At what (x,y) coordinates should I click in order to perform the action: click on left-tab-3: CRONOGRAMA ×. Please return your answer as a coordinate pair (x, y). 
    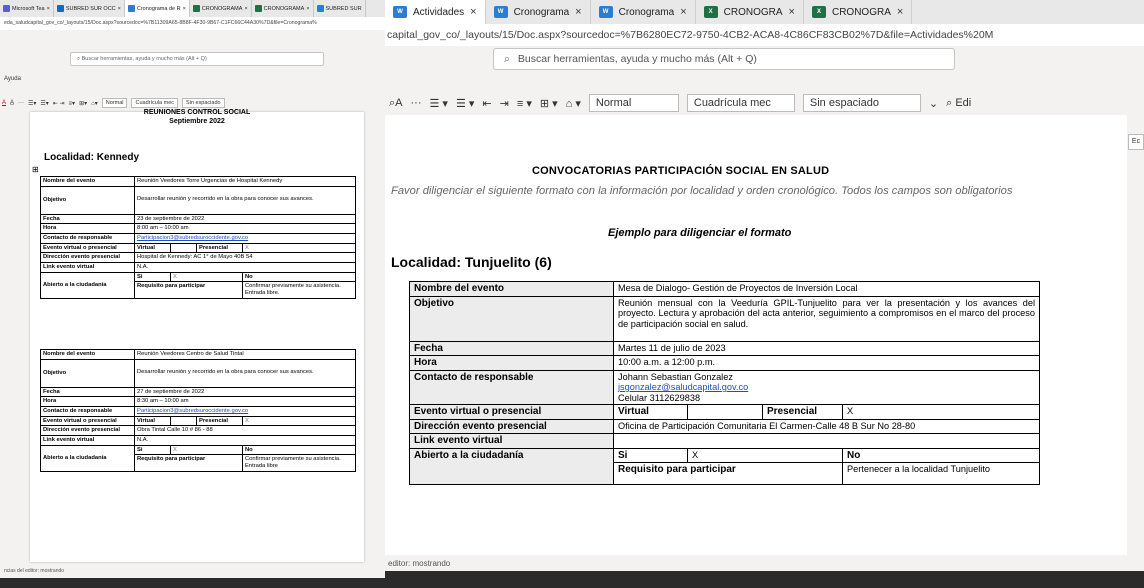
    Looking at the image, I should click on (221, 8).